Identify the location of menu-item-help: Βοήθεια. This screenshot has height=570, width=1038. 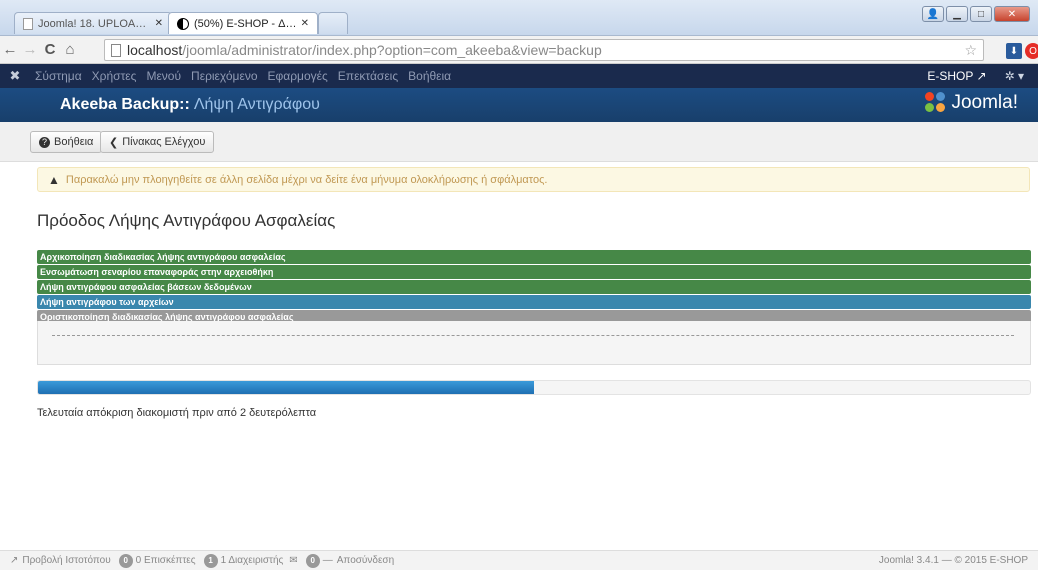
(429, 76).